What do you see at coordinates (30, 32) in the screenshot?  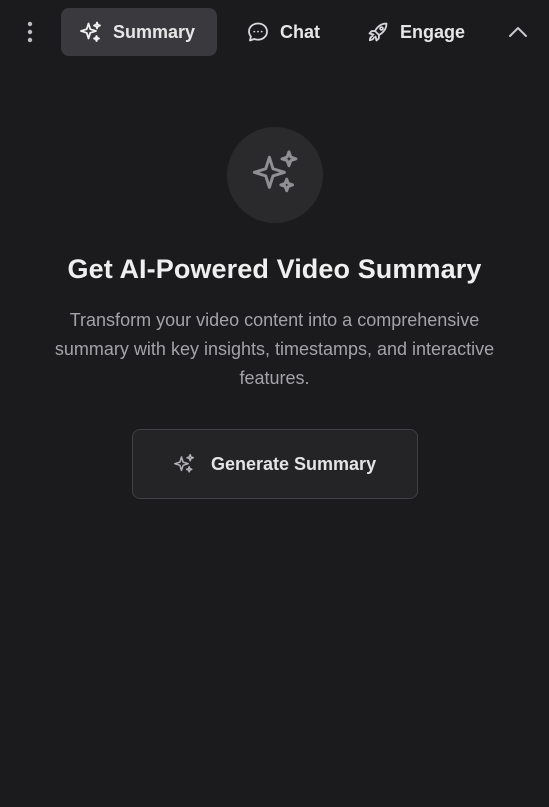 I see `more-vertical-icon` at bounding box center [30, 32].